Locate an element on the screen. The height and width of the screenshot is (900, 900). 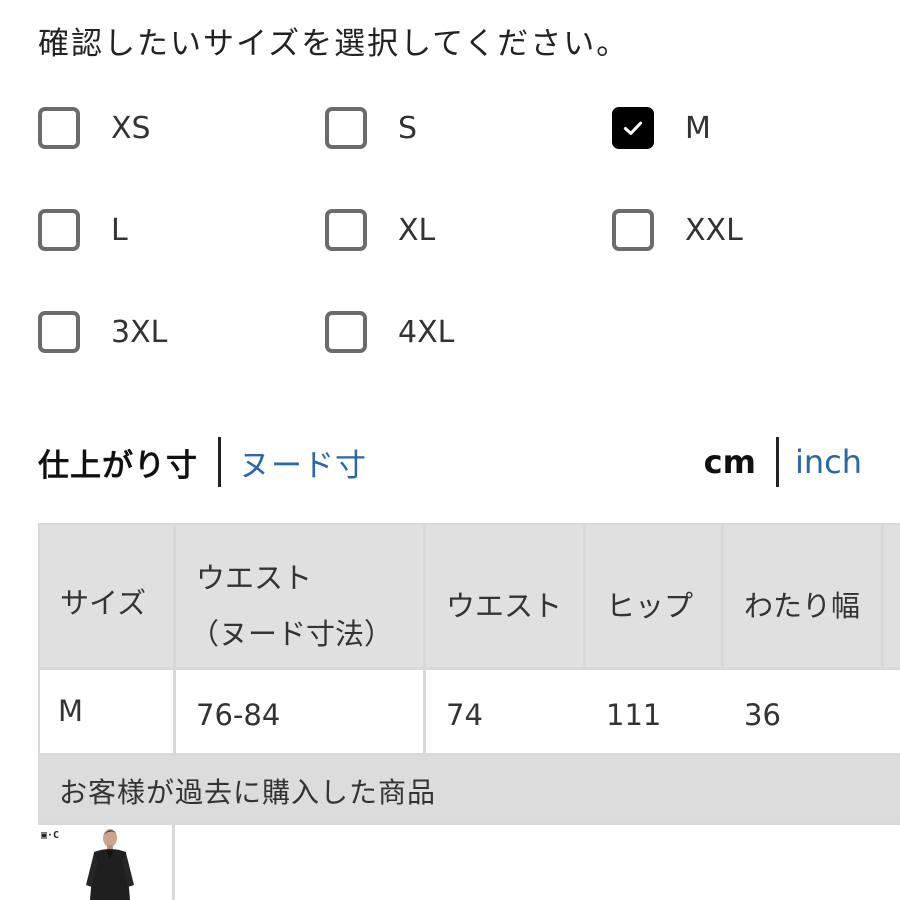
unit-divider is located at coordinates (777, 462).